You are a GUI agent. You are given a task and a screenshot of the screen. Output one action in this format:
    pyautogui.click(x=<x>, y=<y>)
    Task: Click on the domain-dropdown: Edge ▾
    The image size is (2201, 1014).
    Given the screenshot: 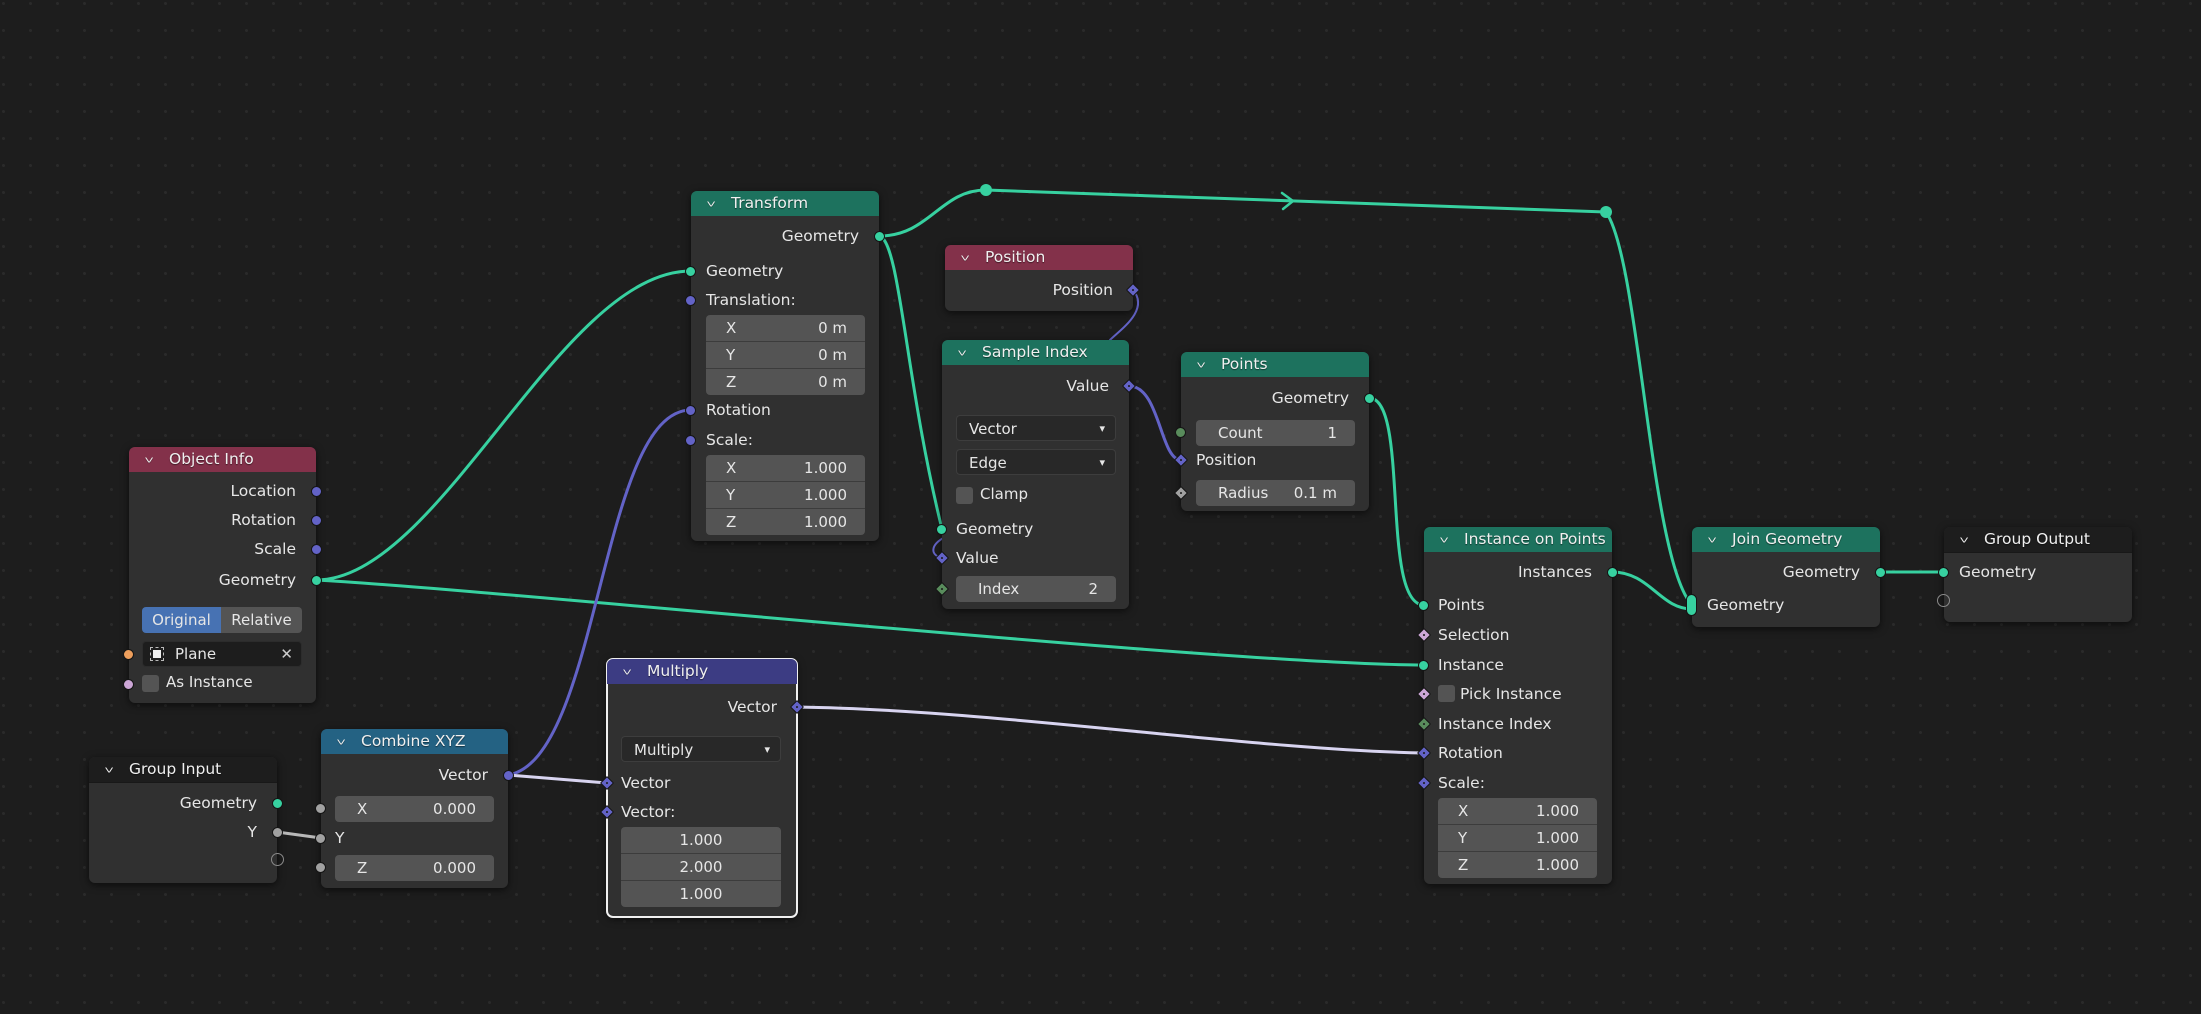 What is the action you would take?
    pyautogui.click(x=1036, y=462)
    